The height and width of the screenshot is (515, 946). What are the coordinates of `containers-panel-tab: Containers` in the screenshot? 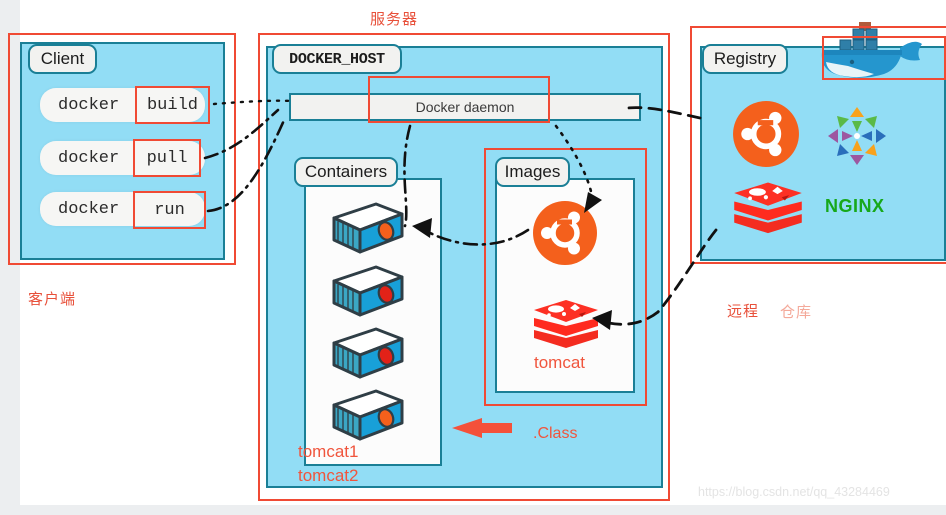 It's located at (346, 172).